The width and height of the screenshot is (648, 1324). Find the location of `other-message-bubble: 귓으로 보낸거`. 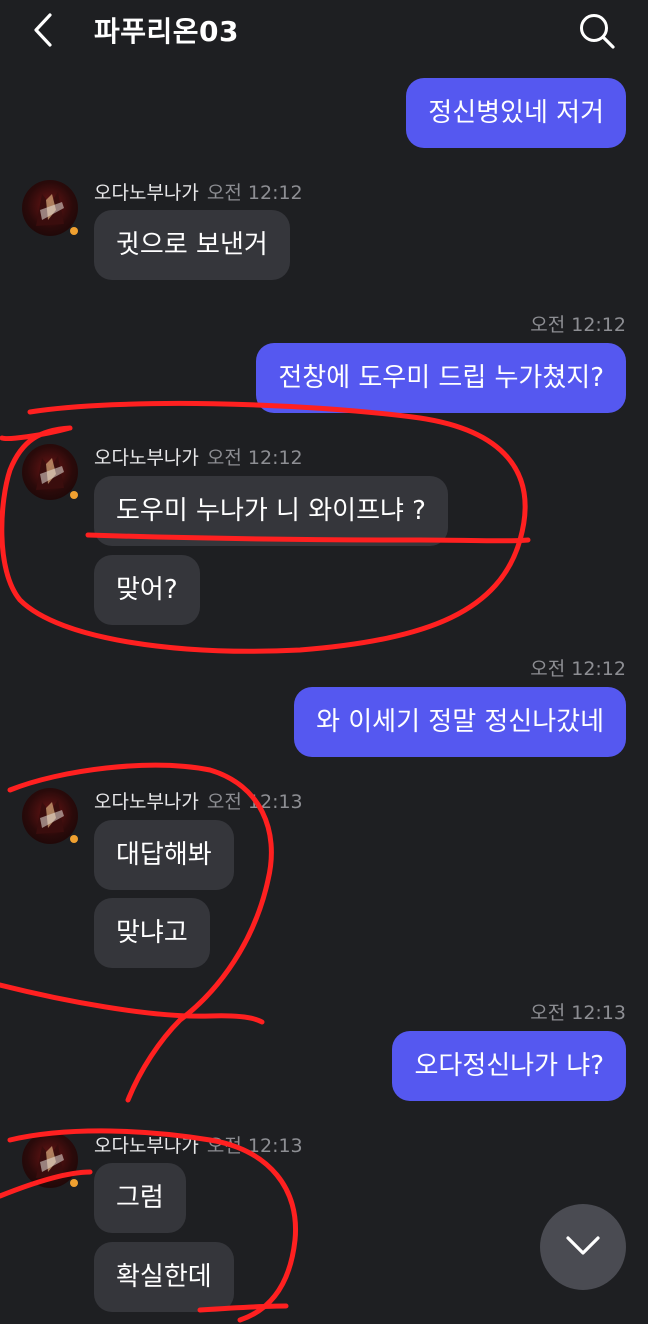

other-message-bubble: 귓으로 보낸거 is located at coordinates (192, 245).